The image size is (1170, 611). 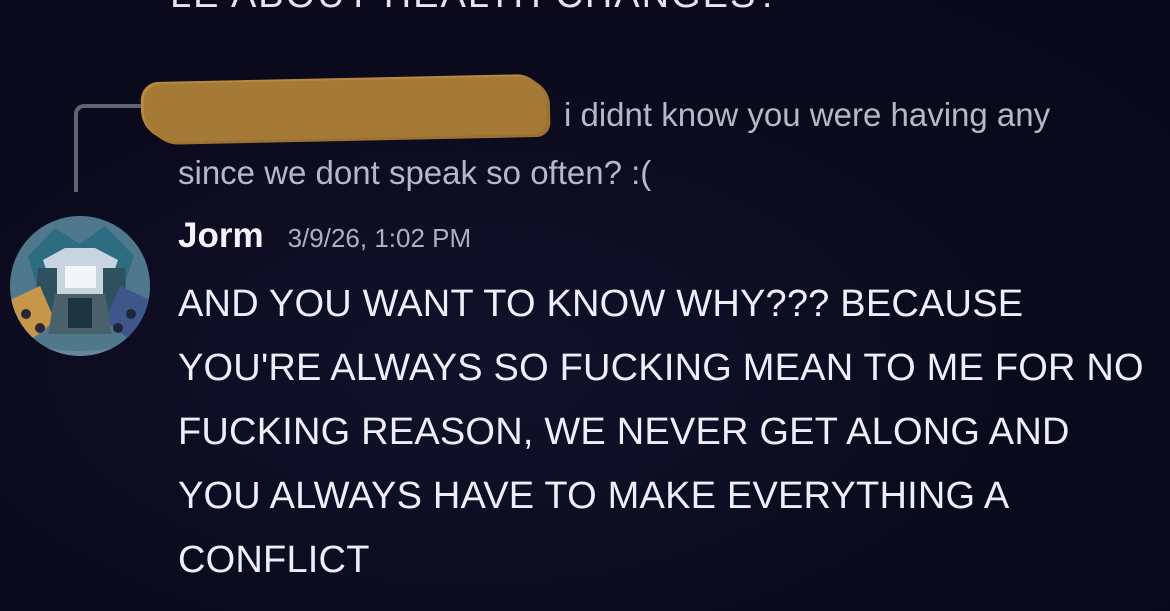 I want to click on previous-message-text: LE ABOUT HEALTH CHANGES?, so click(x=660, y=4).